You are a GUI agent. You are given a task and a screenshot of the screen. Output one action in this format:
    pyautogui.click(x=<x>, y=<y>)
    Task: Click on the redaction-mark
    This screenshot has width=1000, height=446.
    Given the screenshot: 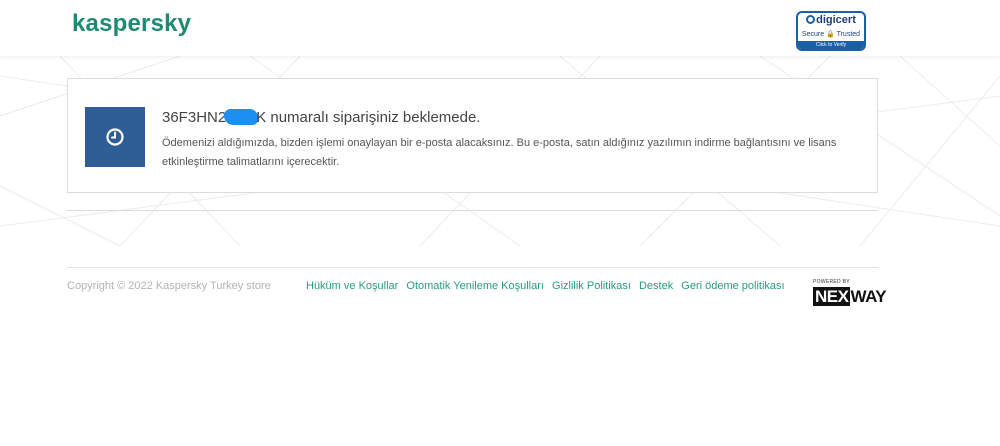 What is the action you would take?
    pyautogui.click(x=241, y=117)
    